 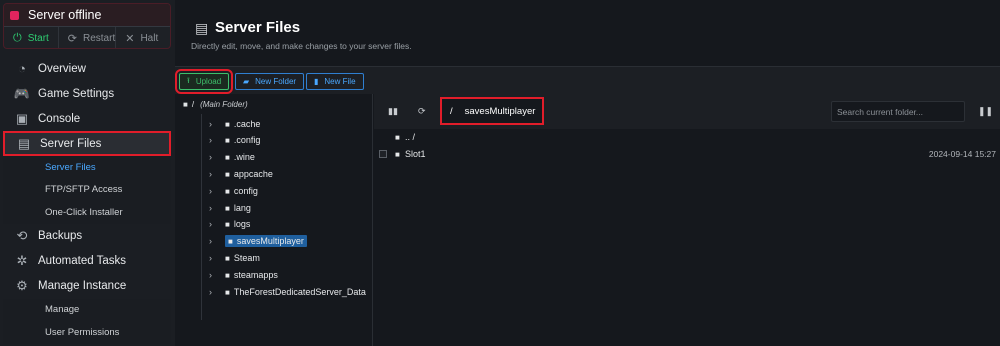 I want to click on sidebar-subitem-ftp-access: FTP/SFTP Access, so click(x=87, y=189).